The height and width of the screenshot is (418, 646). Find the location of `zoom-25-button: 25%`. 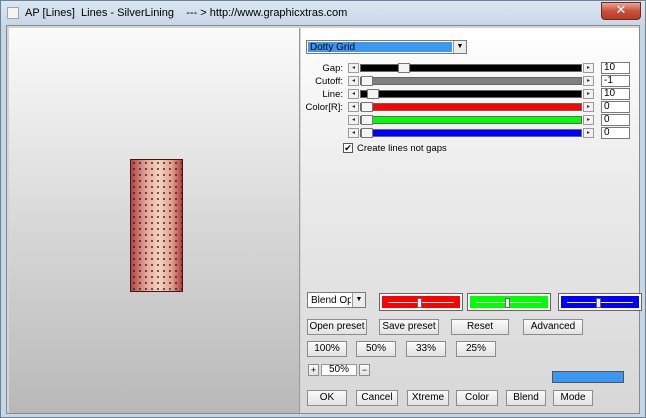

zoom-25-button: 25% is located at coordinates (476, 349).